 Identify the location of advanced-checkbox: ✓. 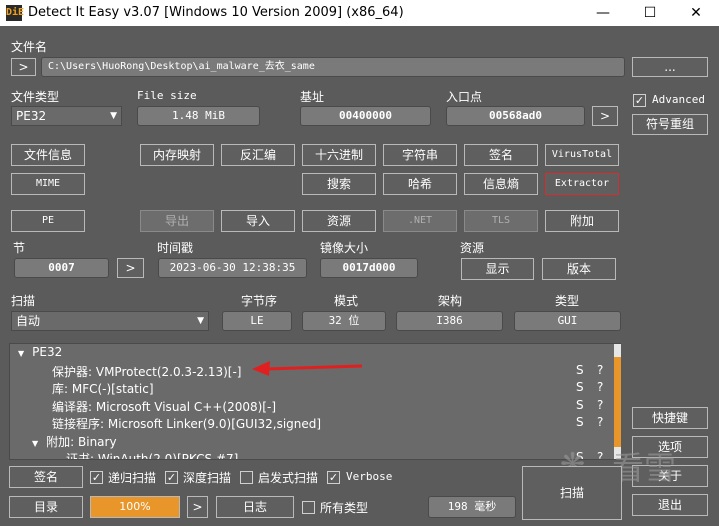
(639, 100).